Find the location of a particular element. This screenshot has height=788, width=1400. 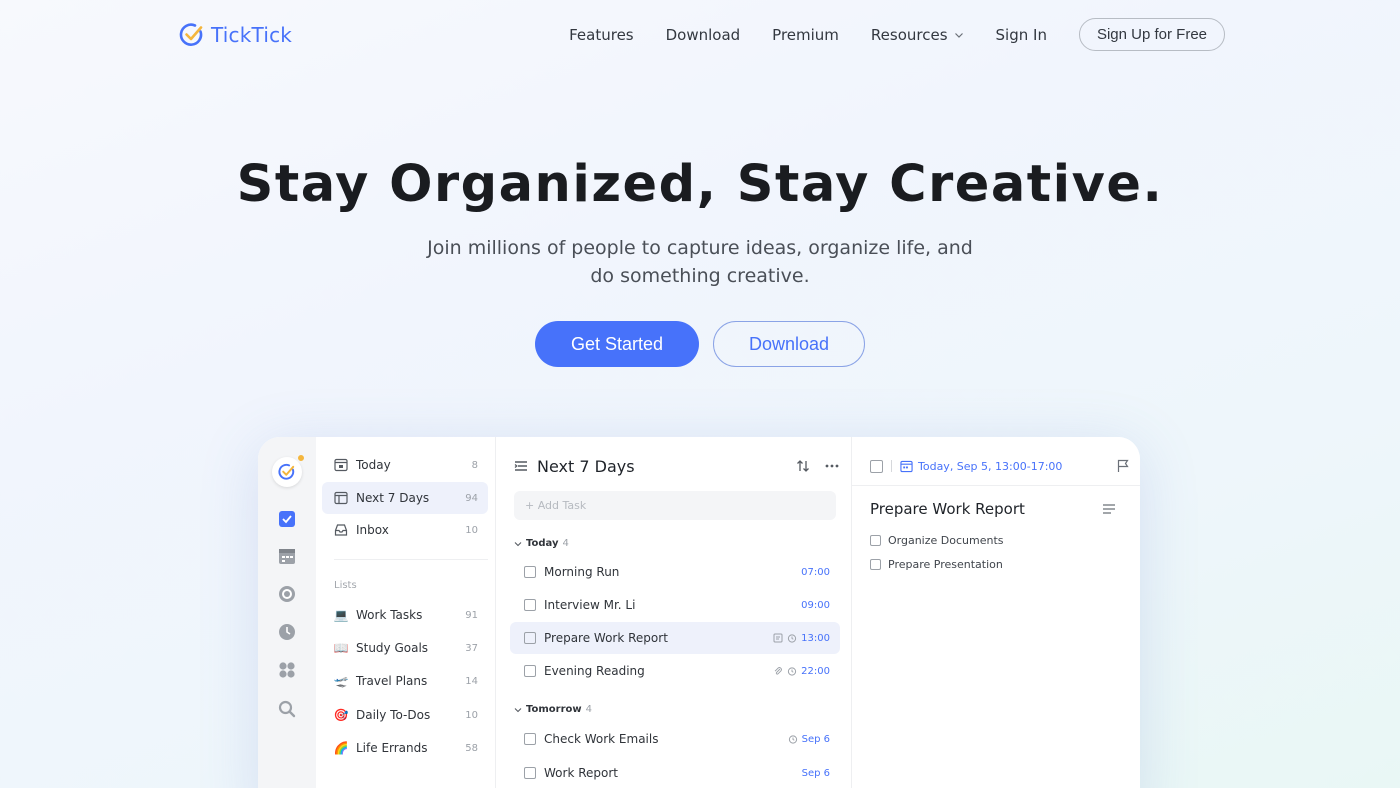

laptop-emoji-icon: 💻 is located at coordinates (341, 615).